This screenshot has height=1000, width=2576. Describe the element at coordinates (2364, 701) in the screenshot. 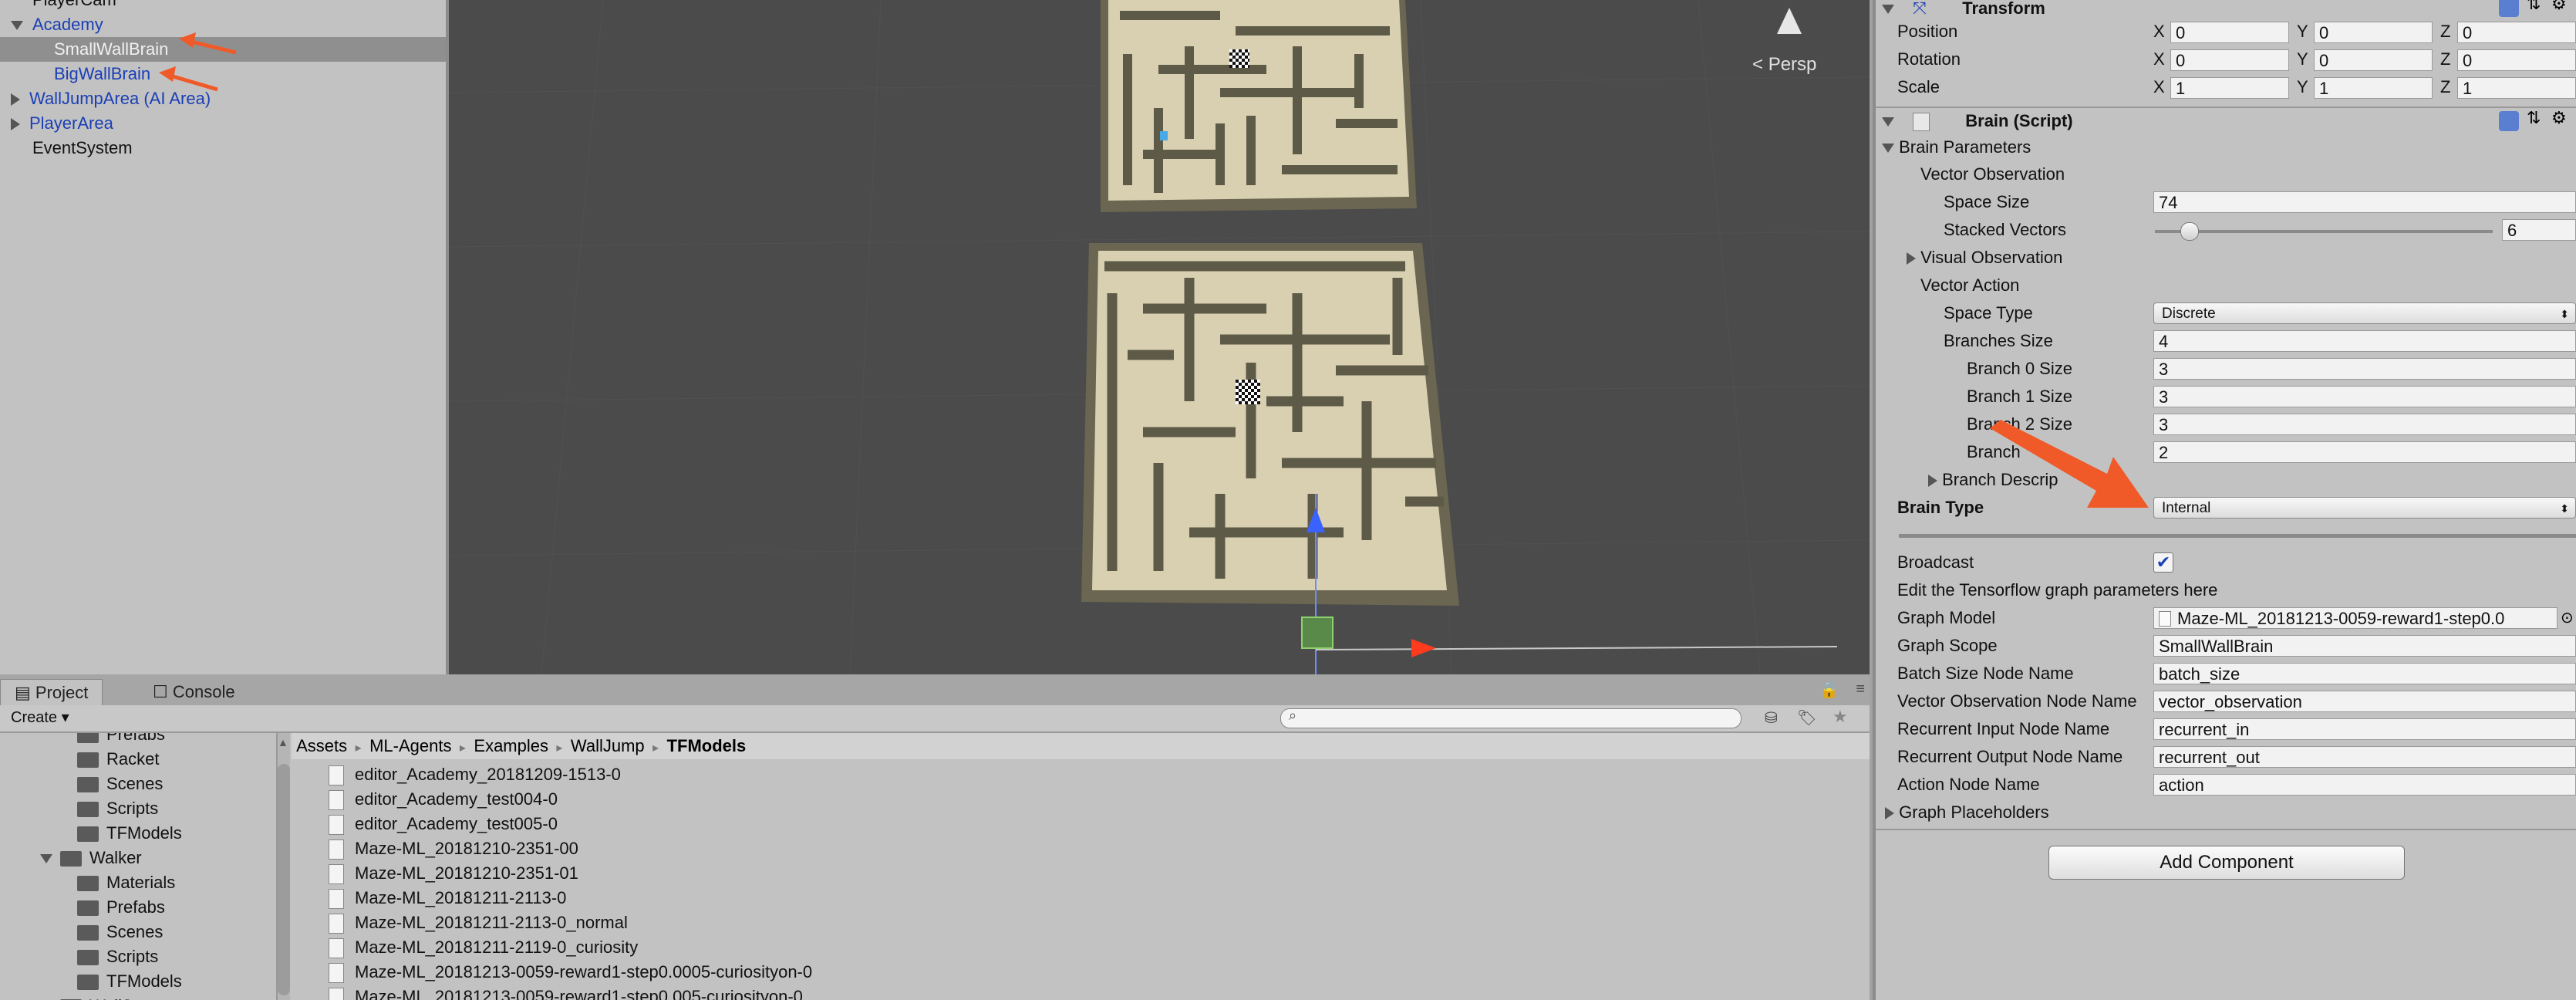

I see `vector-observation-node-field: vector_observation` at that location.